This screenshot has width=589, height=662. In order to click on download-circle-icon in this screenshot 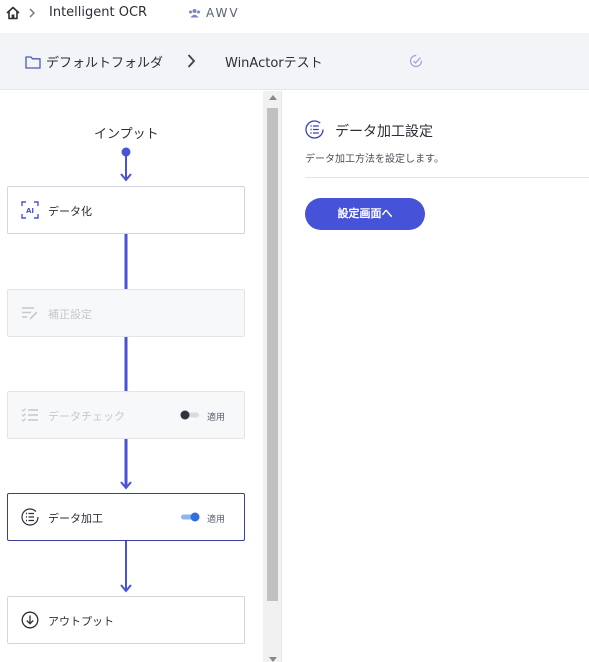, I will do `click(30, 620)`.